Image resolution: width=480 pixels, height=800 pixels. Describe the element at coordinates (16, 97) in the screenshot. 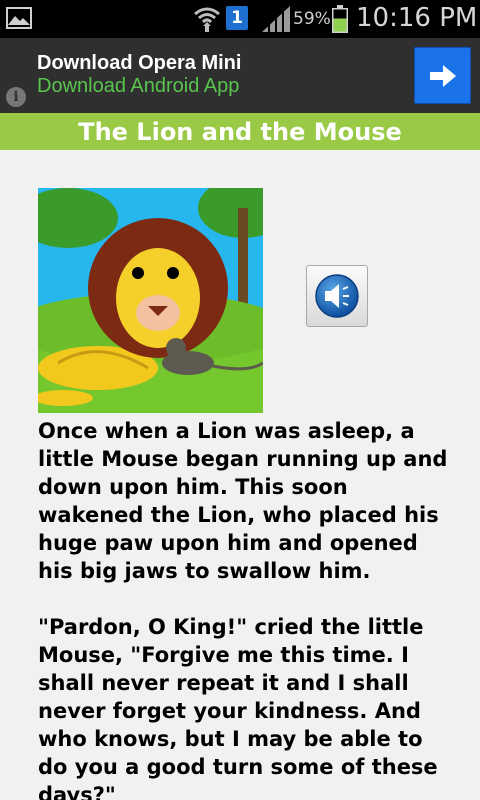

I see `ad-info-icon: i` at that location.